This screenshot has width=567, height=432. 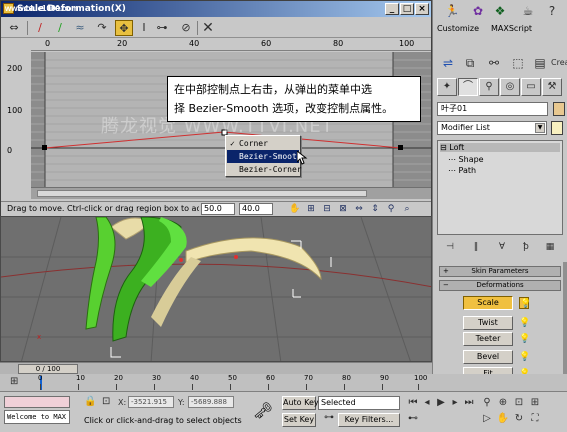 What do you see at coordinates (565, 322) in the screenshot?
I see `panel-scrollbar` at bounding box center [565, 322].